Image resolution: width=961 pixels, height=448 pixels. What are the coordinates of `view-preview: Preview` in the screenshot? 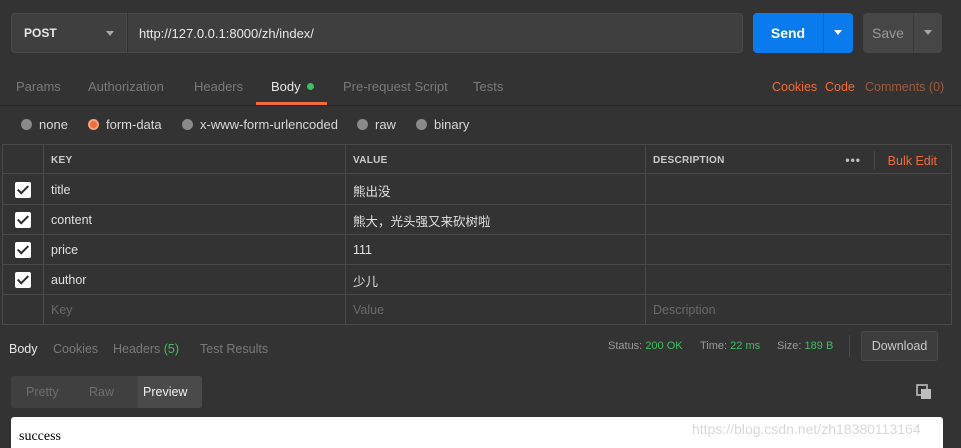 It's located at (165, 392).